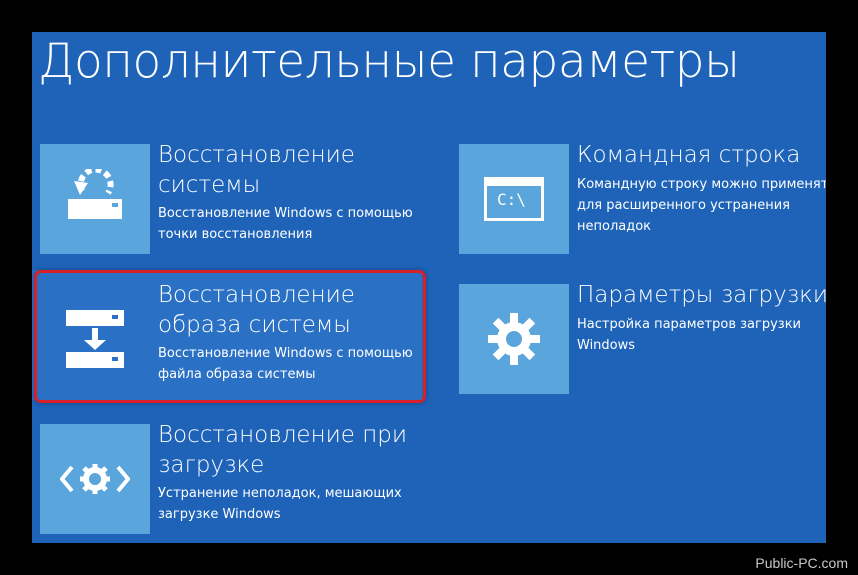  Describe the element at coordinates (285, 213) in the screenshot. I see `tile-desc-line1: Восстановление Windows с помощью` at that location.